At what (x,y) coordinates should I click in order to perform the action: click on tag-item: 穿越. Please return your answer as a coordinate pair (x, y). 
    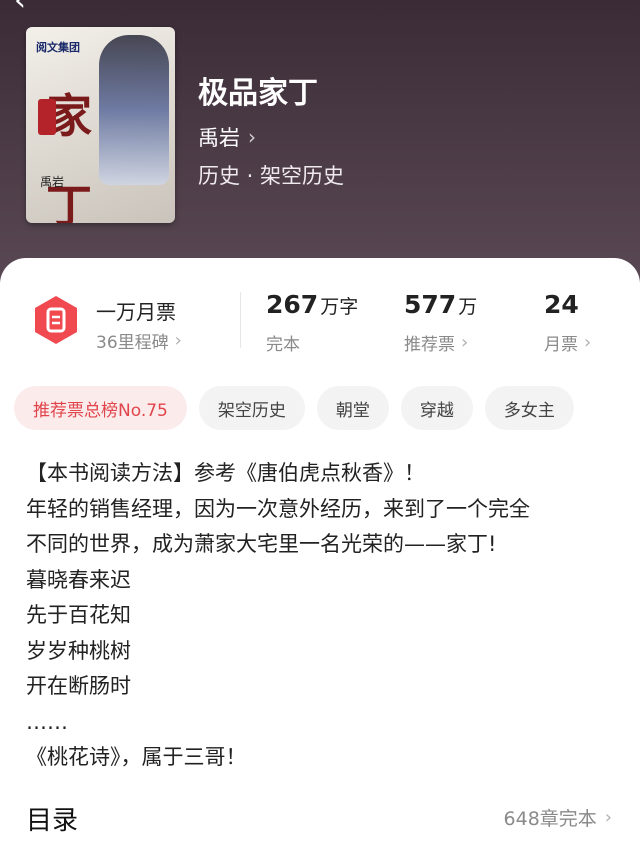
    Looking at the image, I should click on (436, 408).